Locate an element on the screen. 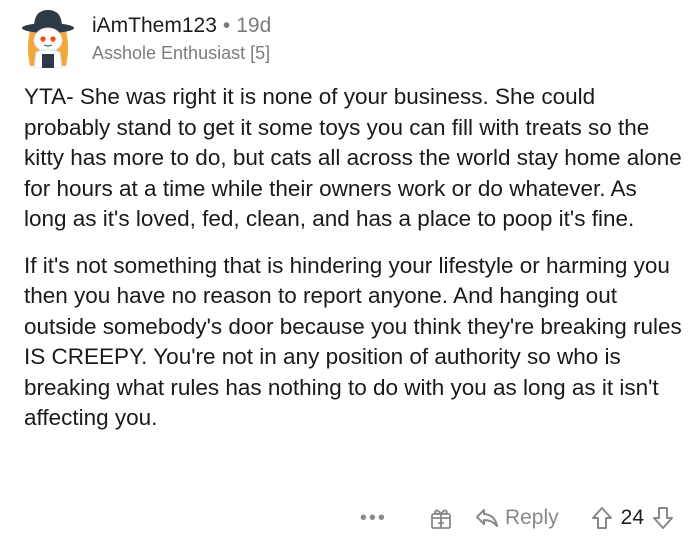 The width and height of the screenshot is (700, 557). award-gift-icon is located at coordinates (441, 518).